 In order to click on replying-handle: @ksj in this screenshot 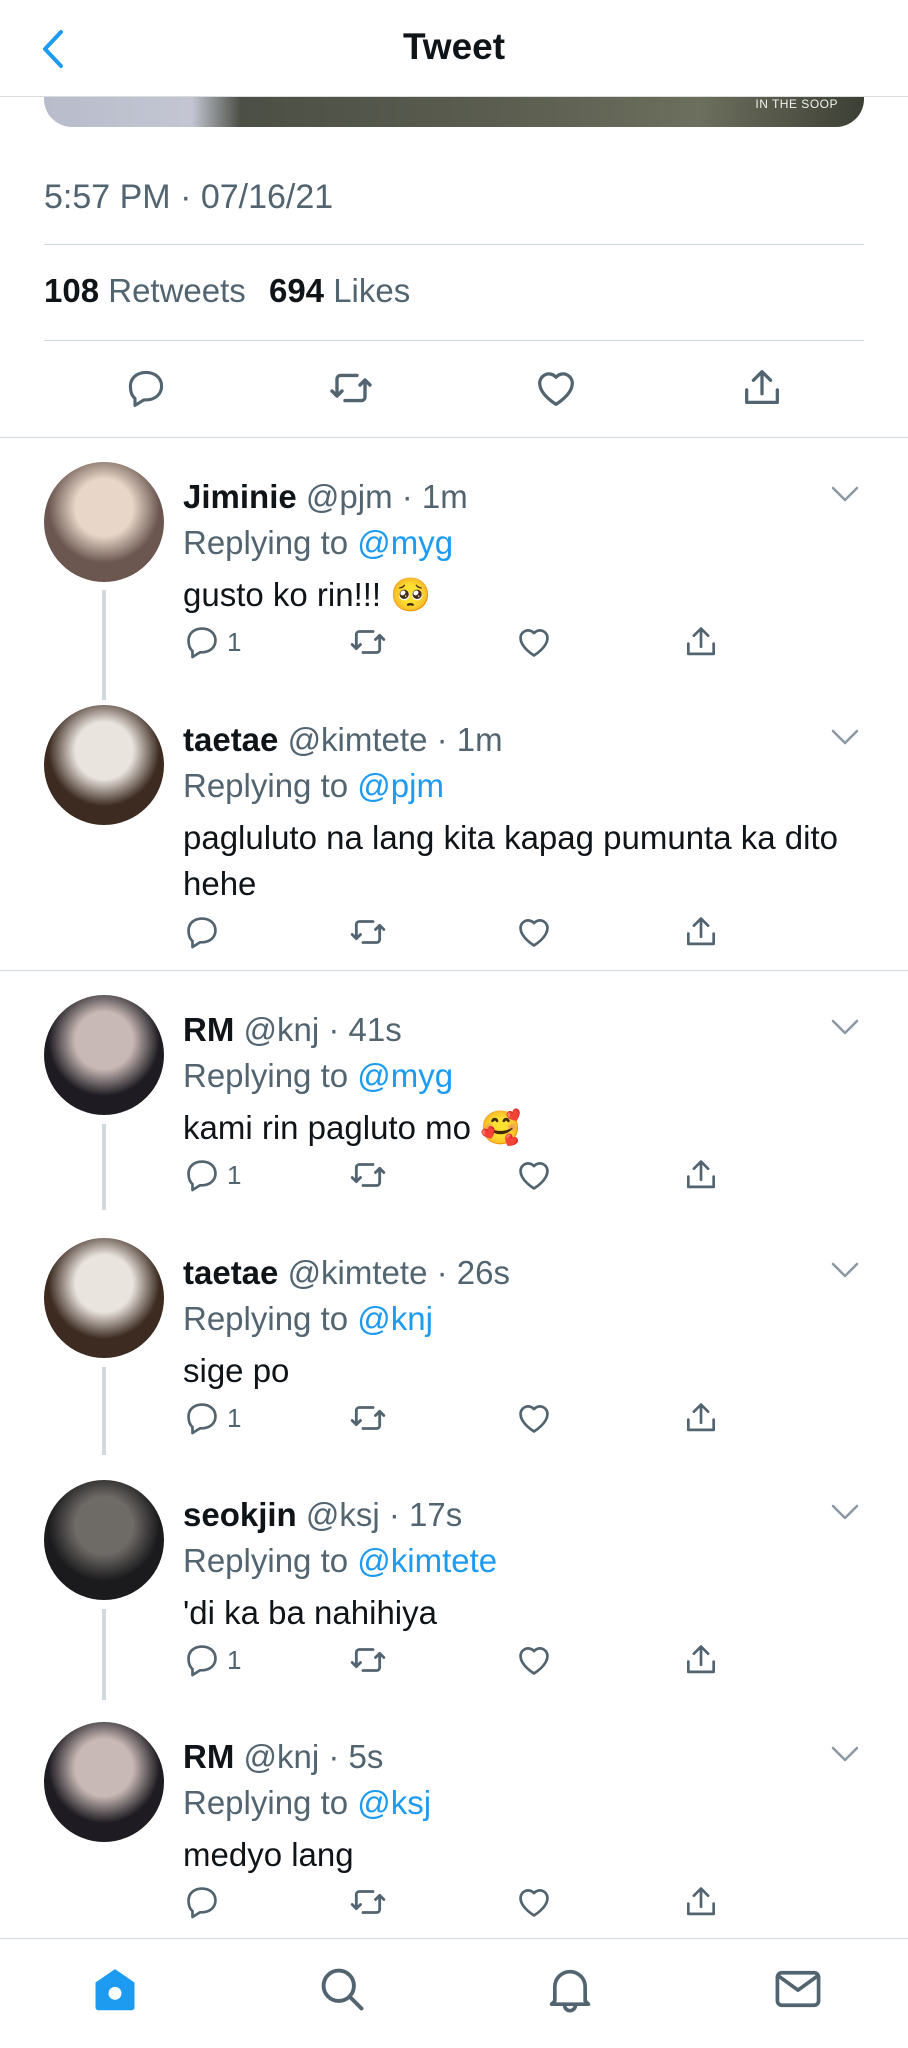, I will do `click(394, 1802)`.